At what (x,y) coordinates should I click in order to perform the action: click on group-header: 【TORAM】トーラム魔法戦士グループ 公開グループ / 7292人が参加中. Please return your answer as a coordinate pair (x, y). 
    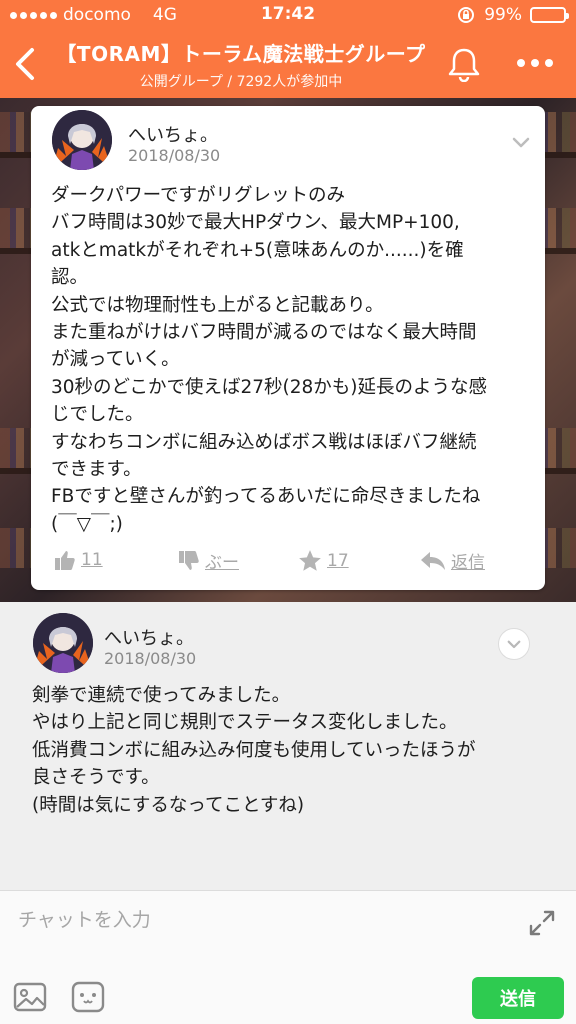
    Looking at the image, I should click on (288, 64).